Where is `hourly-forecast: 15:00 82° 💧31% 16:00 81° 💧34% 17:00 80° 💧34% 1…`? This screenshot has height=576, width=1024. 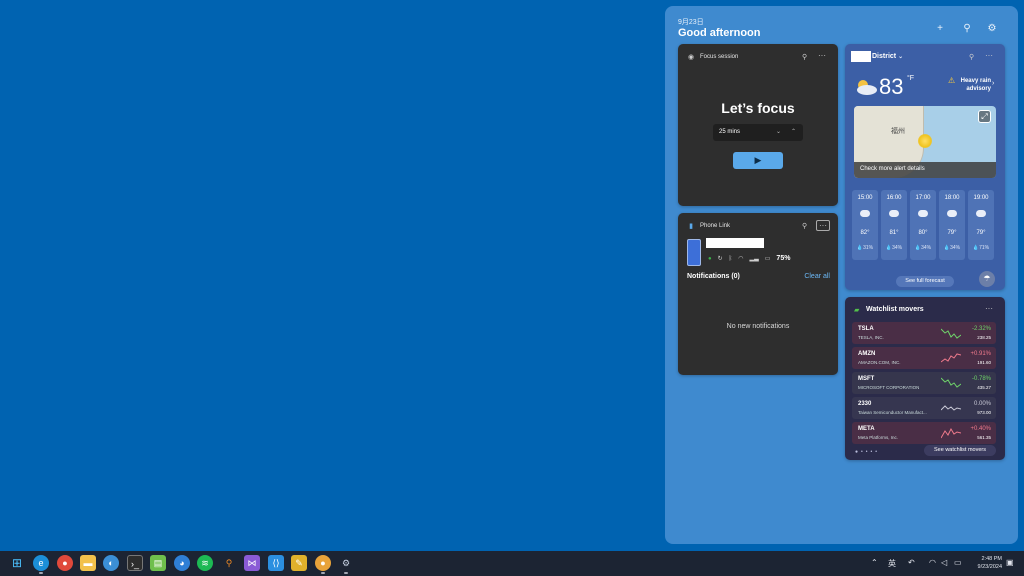
hourly-forecast: 15:00 82° 💧31% 16:00 81° 💧34% 17:00 80° 💧34% 1… is located at coordinates (923, 225).